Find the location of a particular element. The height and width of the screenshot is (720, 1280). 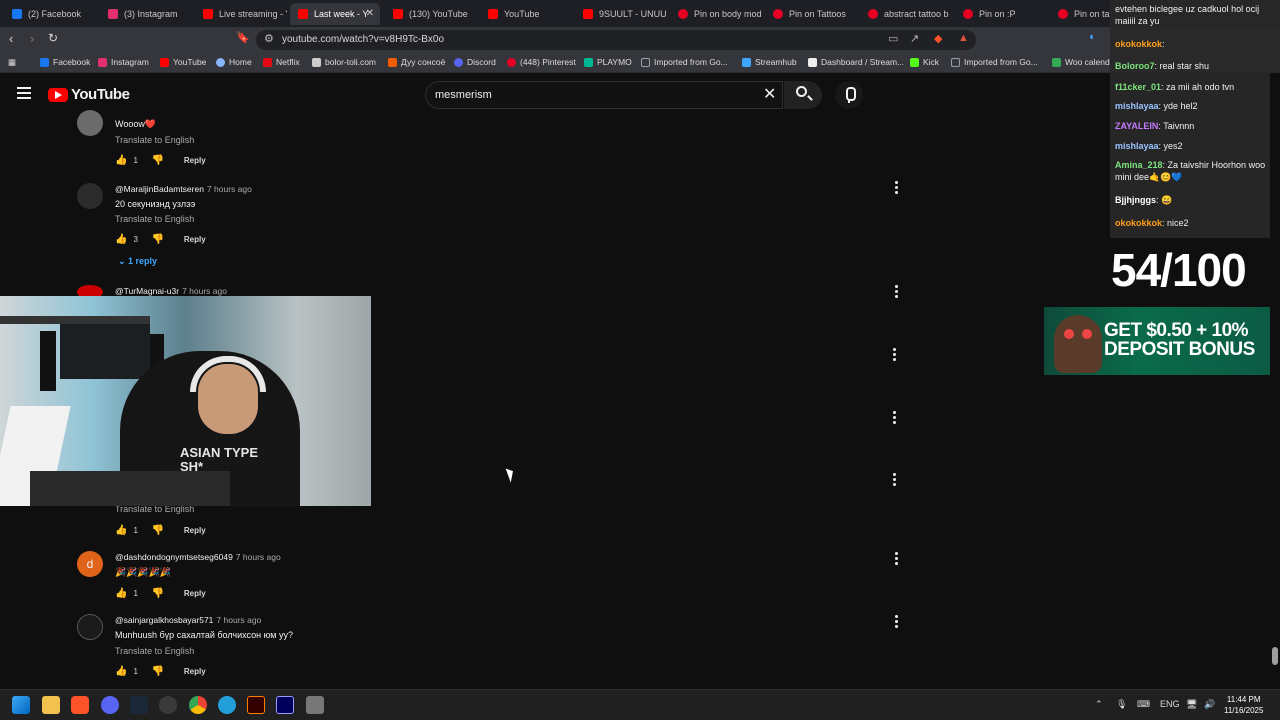

bookmark-pinterest: (448) Pinterest is located at coordinates (541, 62).